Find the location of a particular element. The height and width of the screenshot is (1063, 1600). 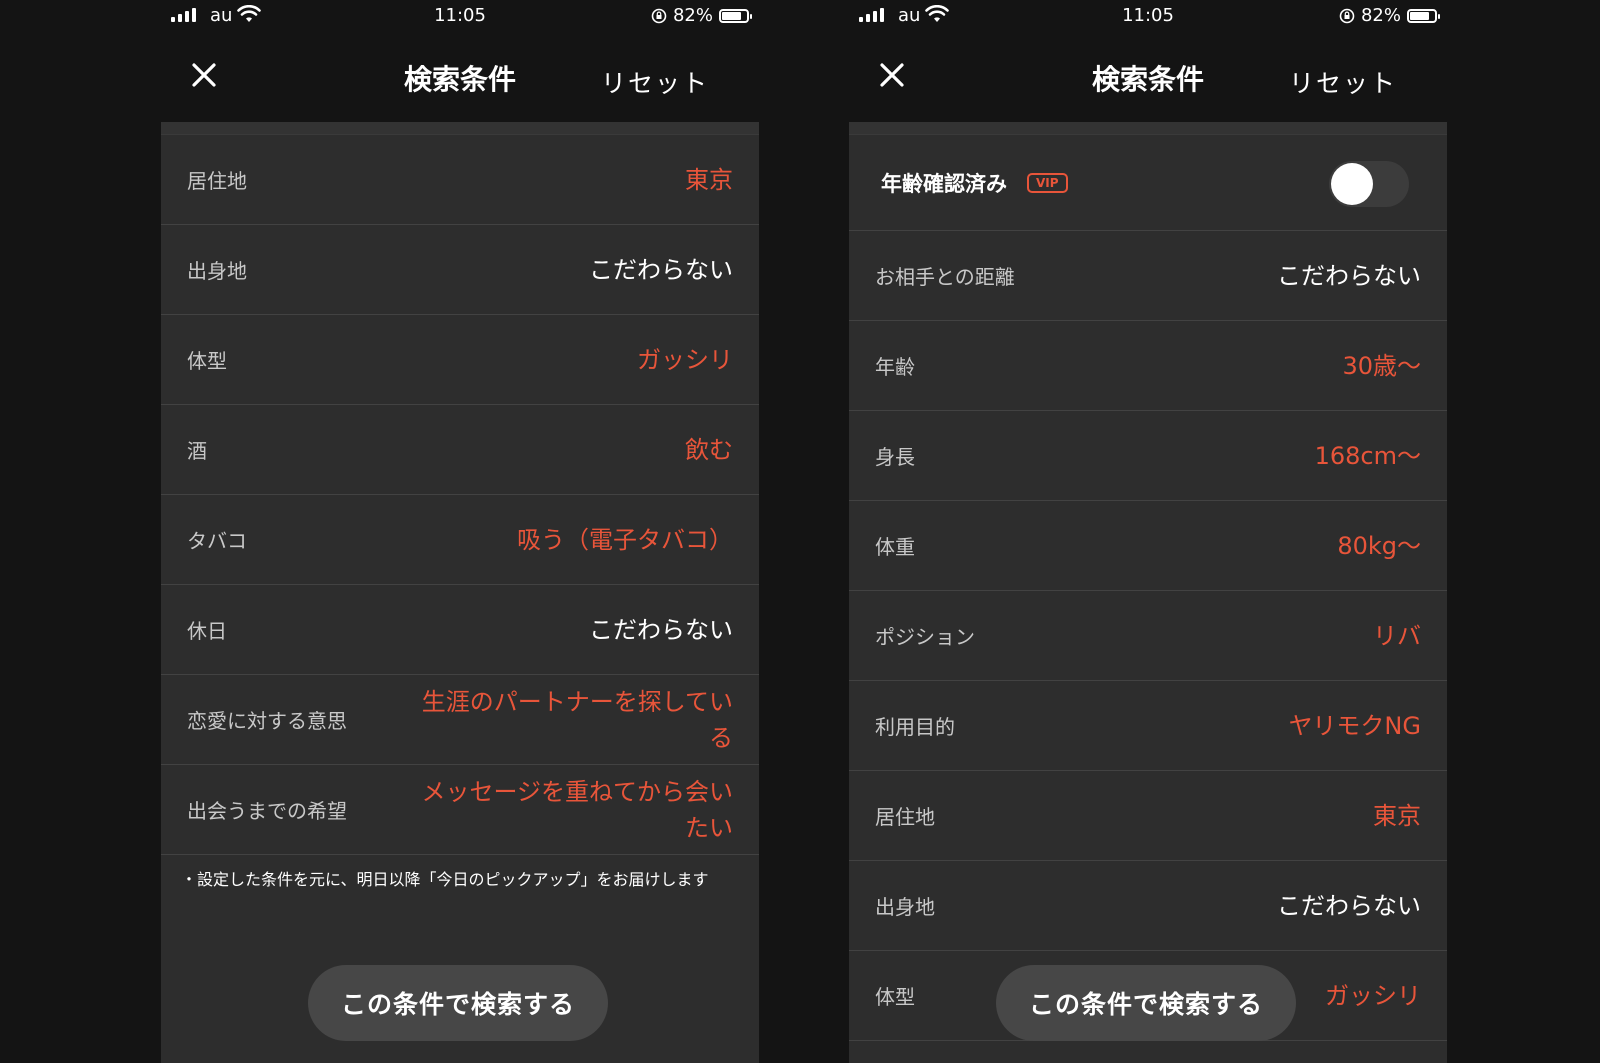

age-verified-label: 年齢確認済み is located at coordinates (944, 183).